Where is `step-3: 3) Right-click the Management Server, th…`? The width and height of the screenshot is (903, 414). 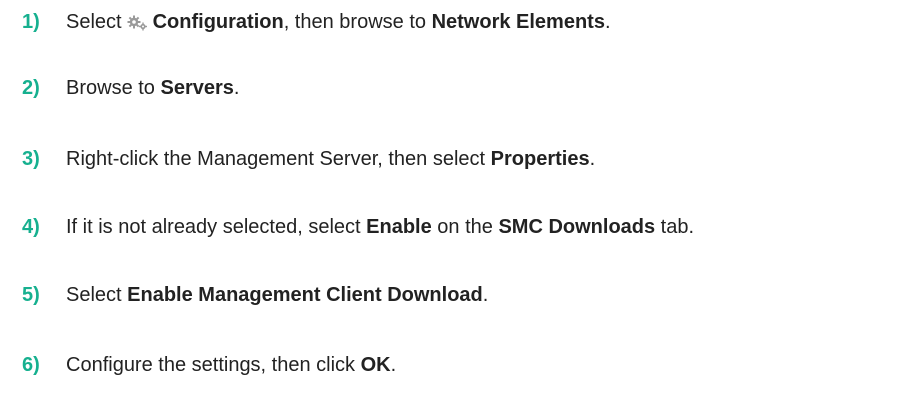 step-3: 3) Right-click the Management Server, th… is located at coordinates (297, 159).